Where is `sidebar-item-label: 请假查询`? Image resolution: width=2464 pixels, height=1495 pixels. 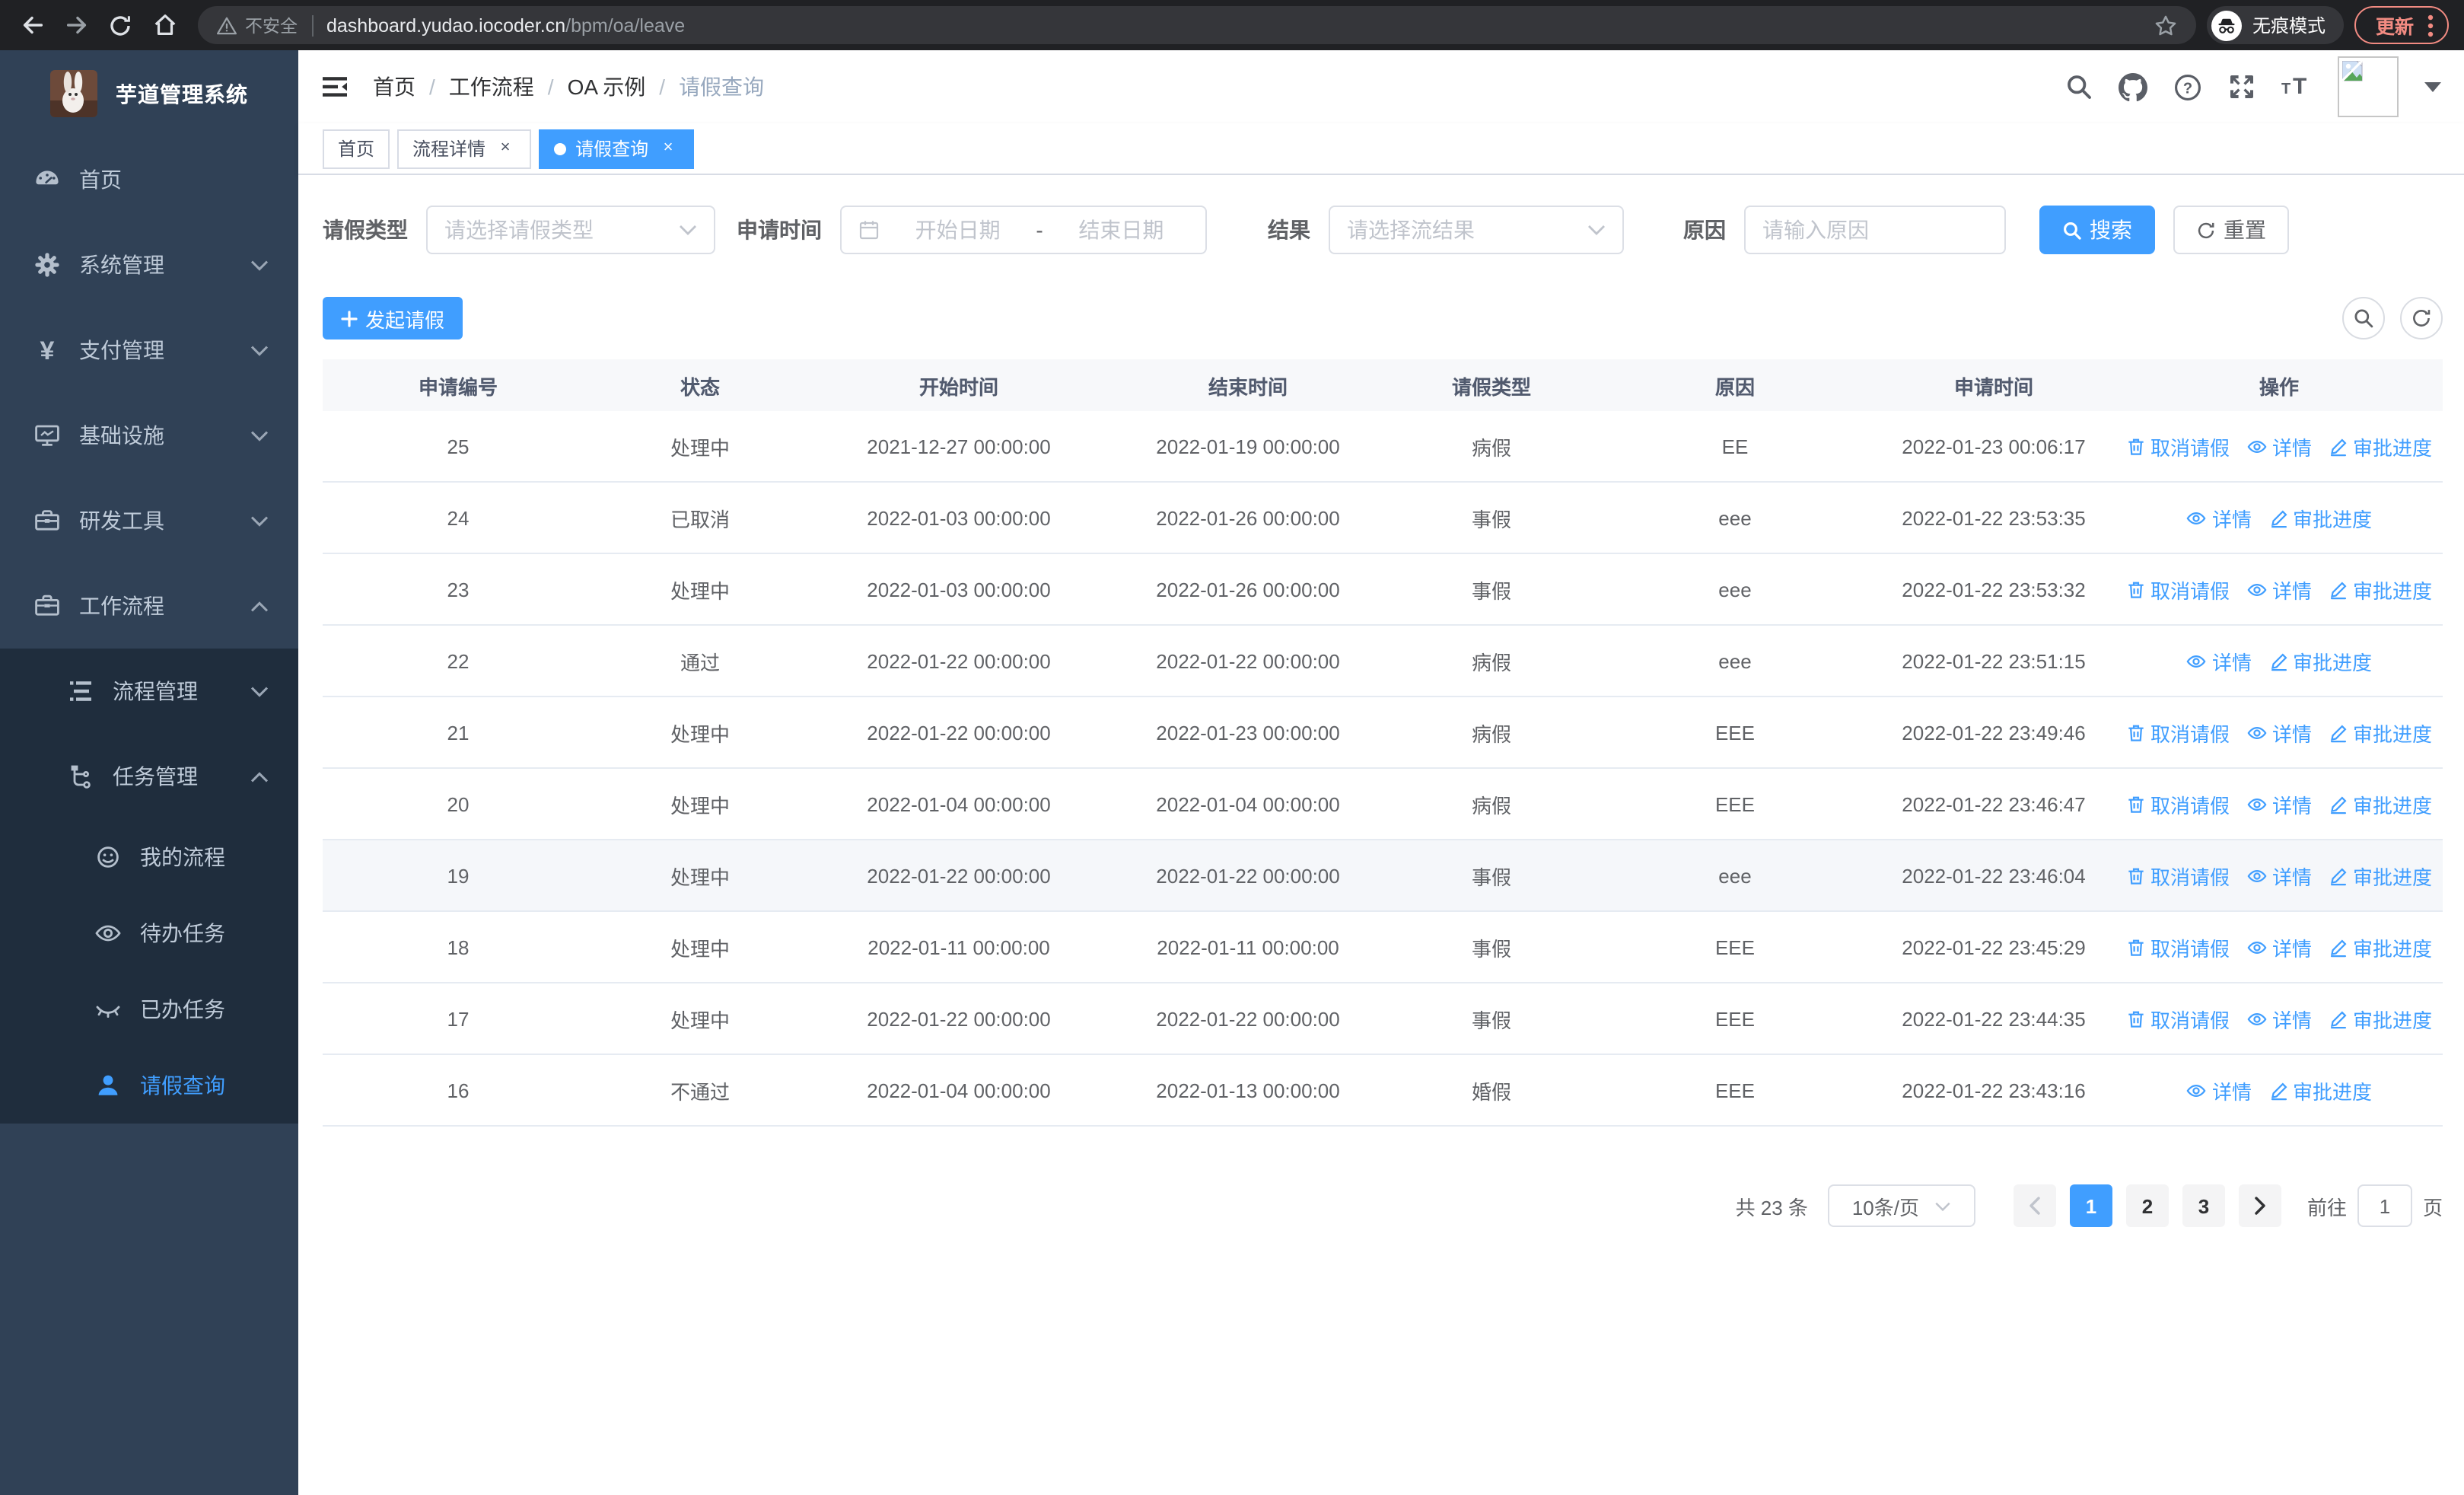 sidebar-item-label: 请假查询 is located at coordinates (182, 1085).